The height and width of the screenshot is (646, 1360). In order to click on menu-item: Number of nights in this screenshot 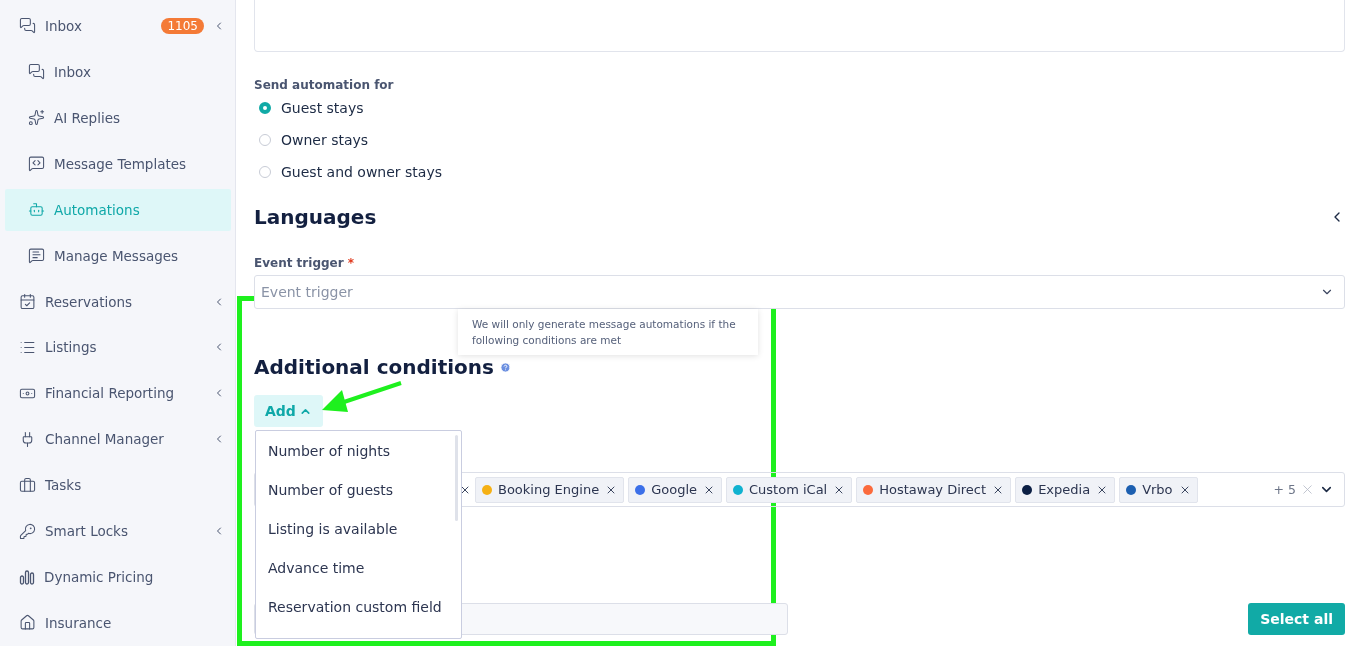, I will do `click(358, 450)`.